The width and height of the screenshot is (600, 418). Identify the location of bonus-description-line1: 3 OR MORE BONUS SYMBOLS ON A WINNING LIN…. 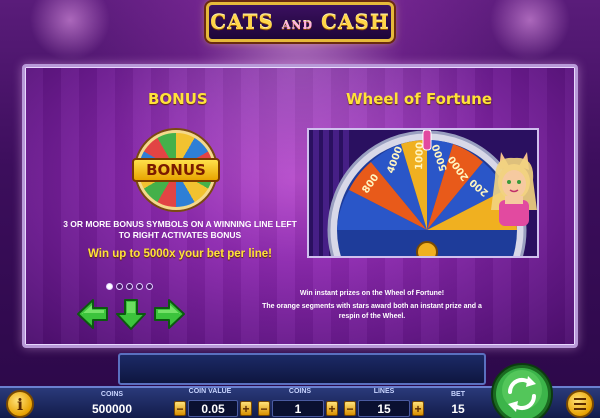
(180, 224).